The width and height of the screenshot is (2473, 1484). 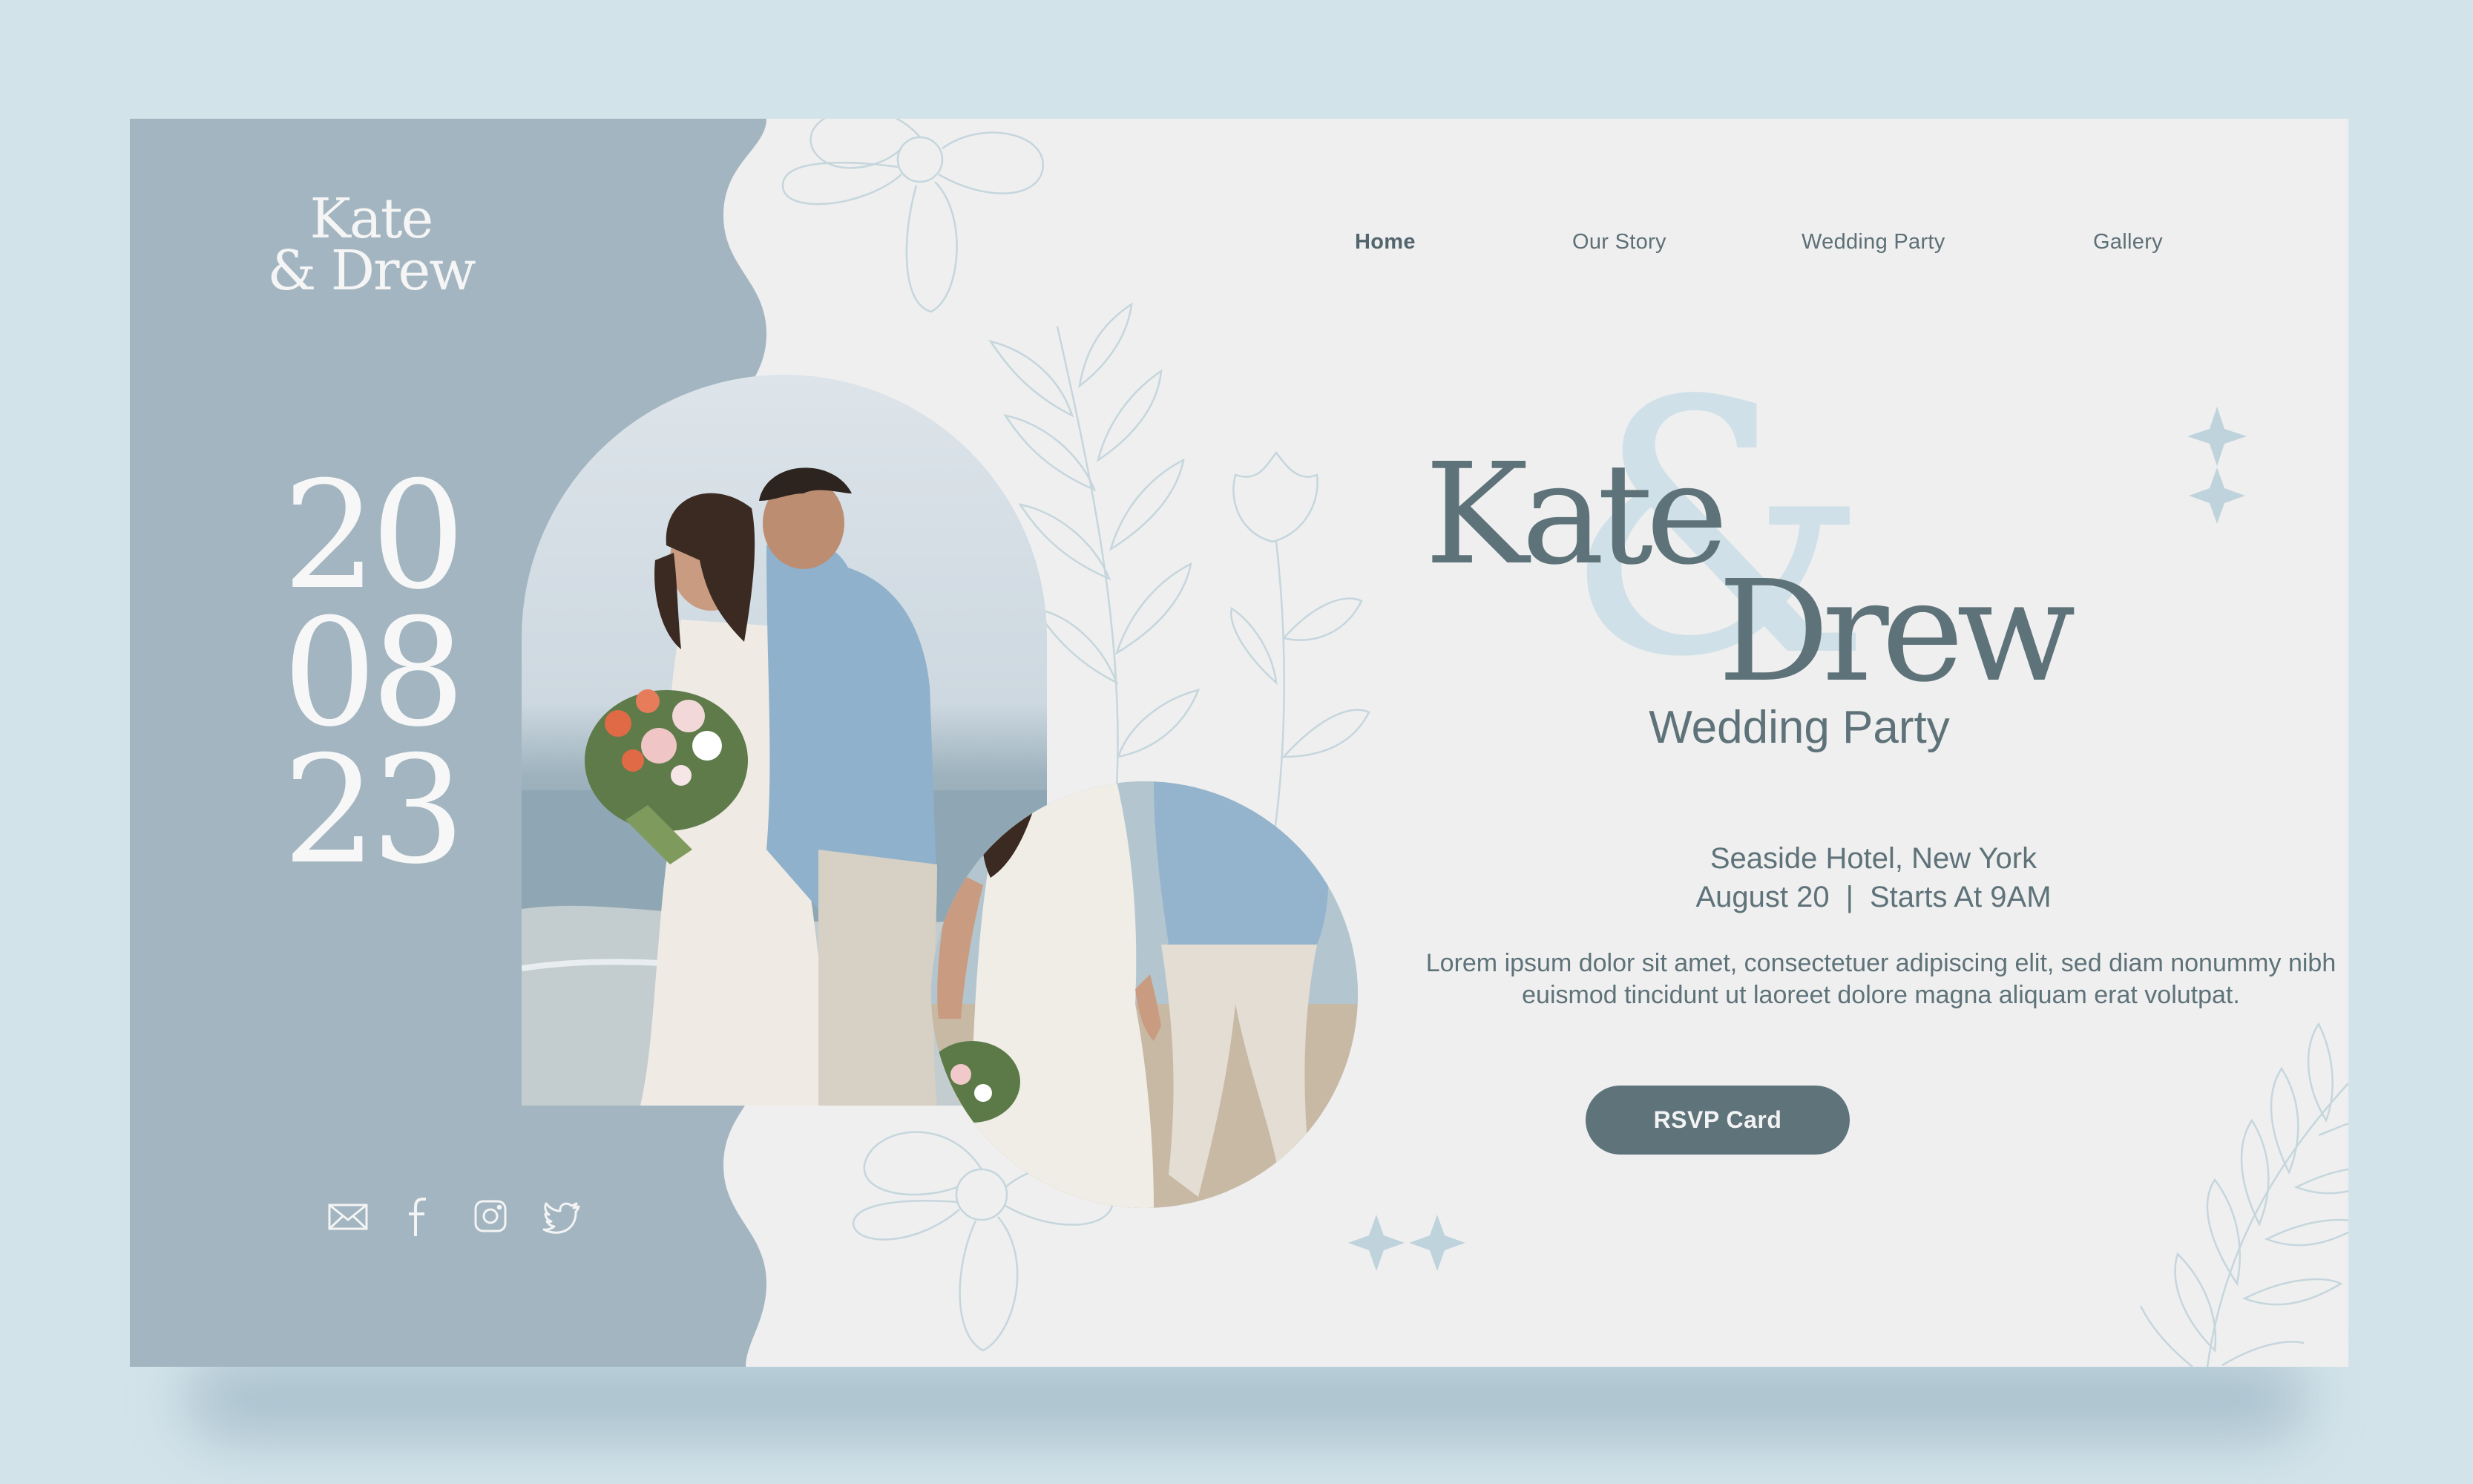 What do you see at coordinates (1897, 632) in the screenshot?
I see `hero-title-drew: Drew` at bounding box center [1897, 632].